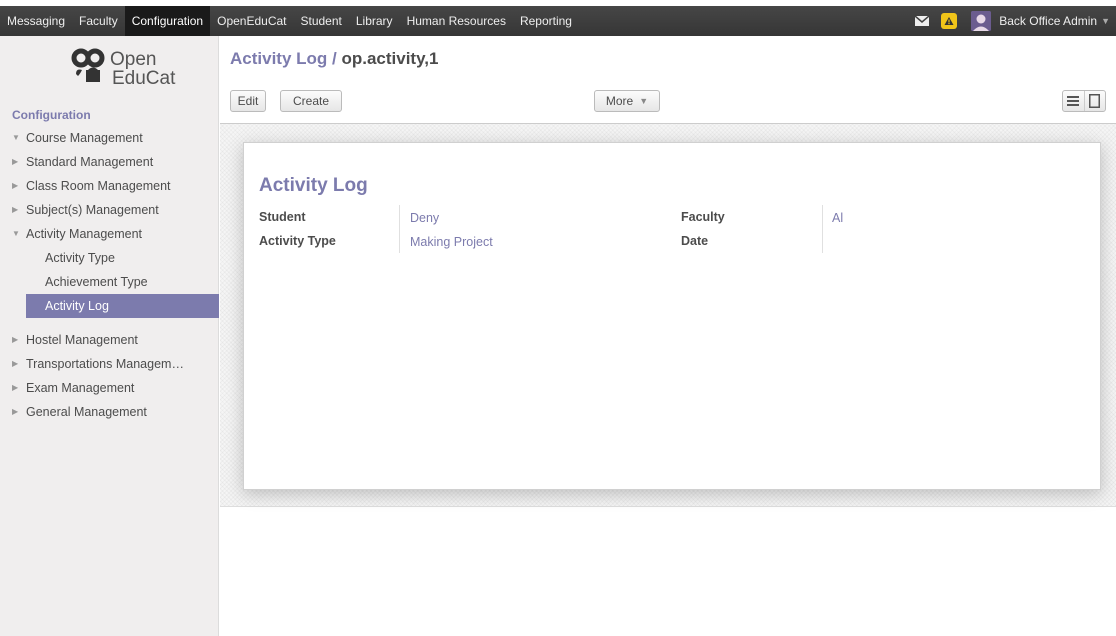 The height and width of the screenshot is (636, 1116). What do you see at coordinates (80, 388) in the screenshot?
I see `sidebar-item-label: Exam Management` at bounding box center [80, 388].